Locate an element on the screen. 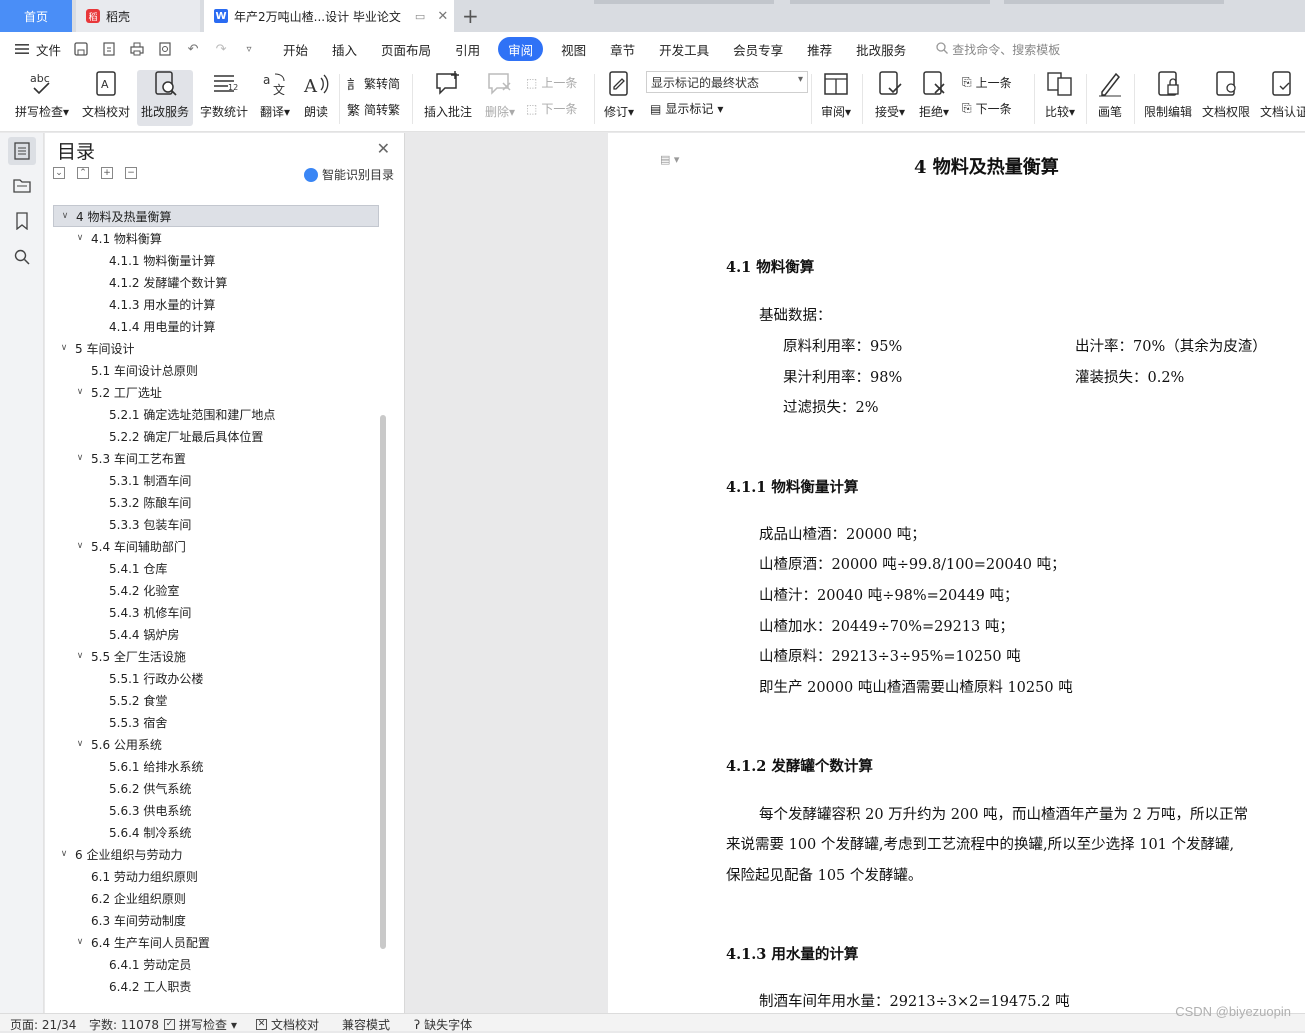 Image resolution: width=1305 pixels, height=1033 pixels. toc-item: 5.3.2 陈酿车间 is located at coordinates (216, 502).